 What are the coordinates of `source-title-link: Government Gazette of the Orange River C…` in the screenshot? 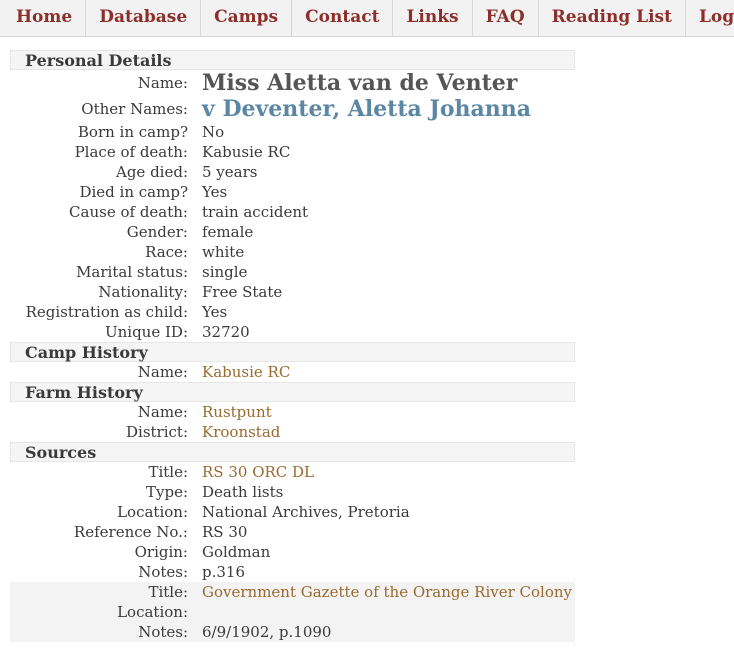 It's located at (387, 592).